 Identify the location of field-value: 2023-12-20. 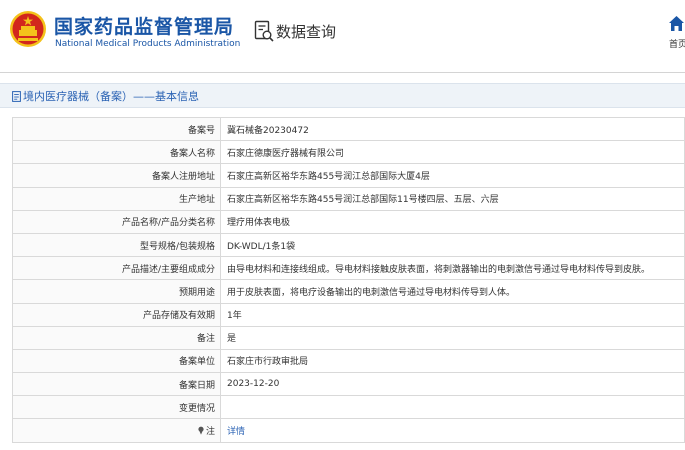
(452, 384).